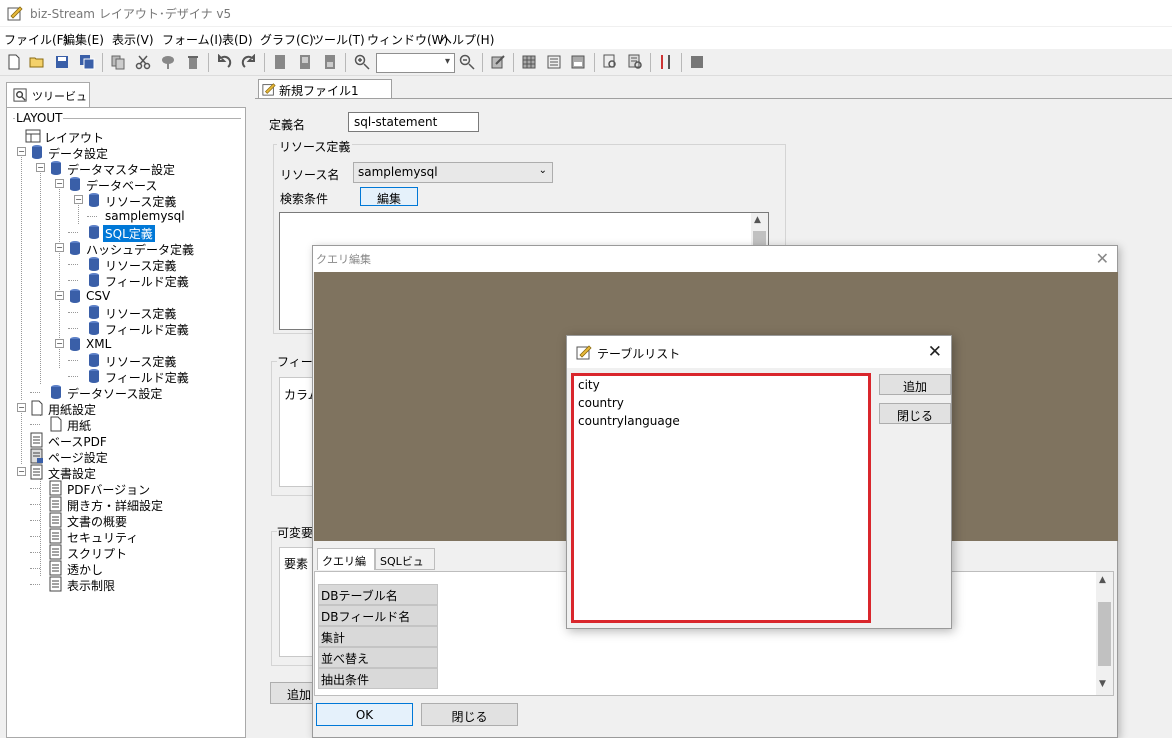  I want to click on redo-icon, so click(249, 62).